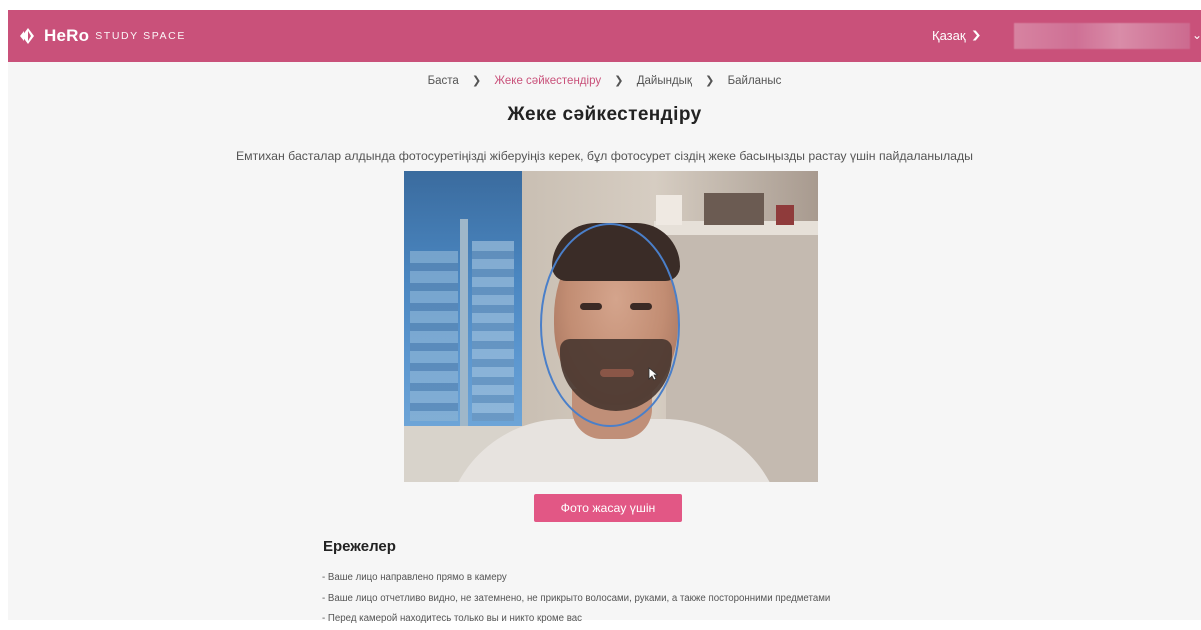 This screenshot has height=630, width=1201. What do you see at coordinates (27, 36) in the screenshot?
I see `hero-logo-icon` at bounding box center [27, 36].